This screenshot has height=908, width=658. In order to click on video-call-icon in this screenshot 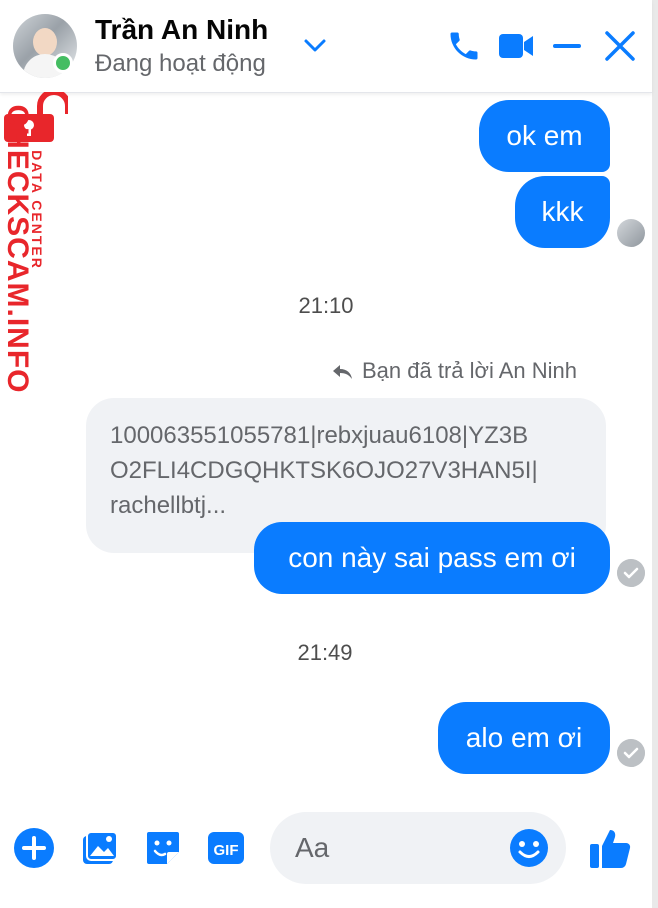, I will do `click(516, 46)`.